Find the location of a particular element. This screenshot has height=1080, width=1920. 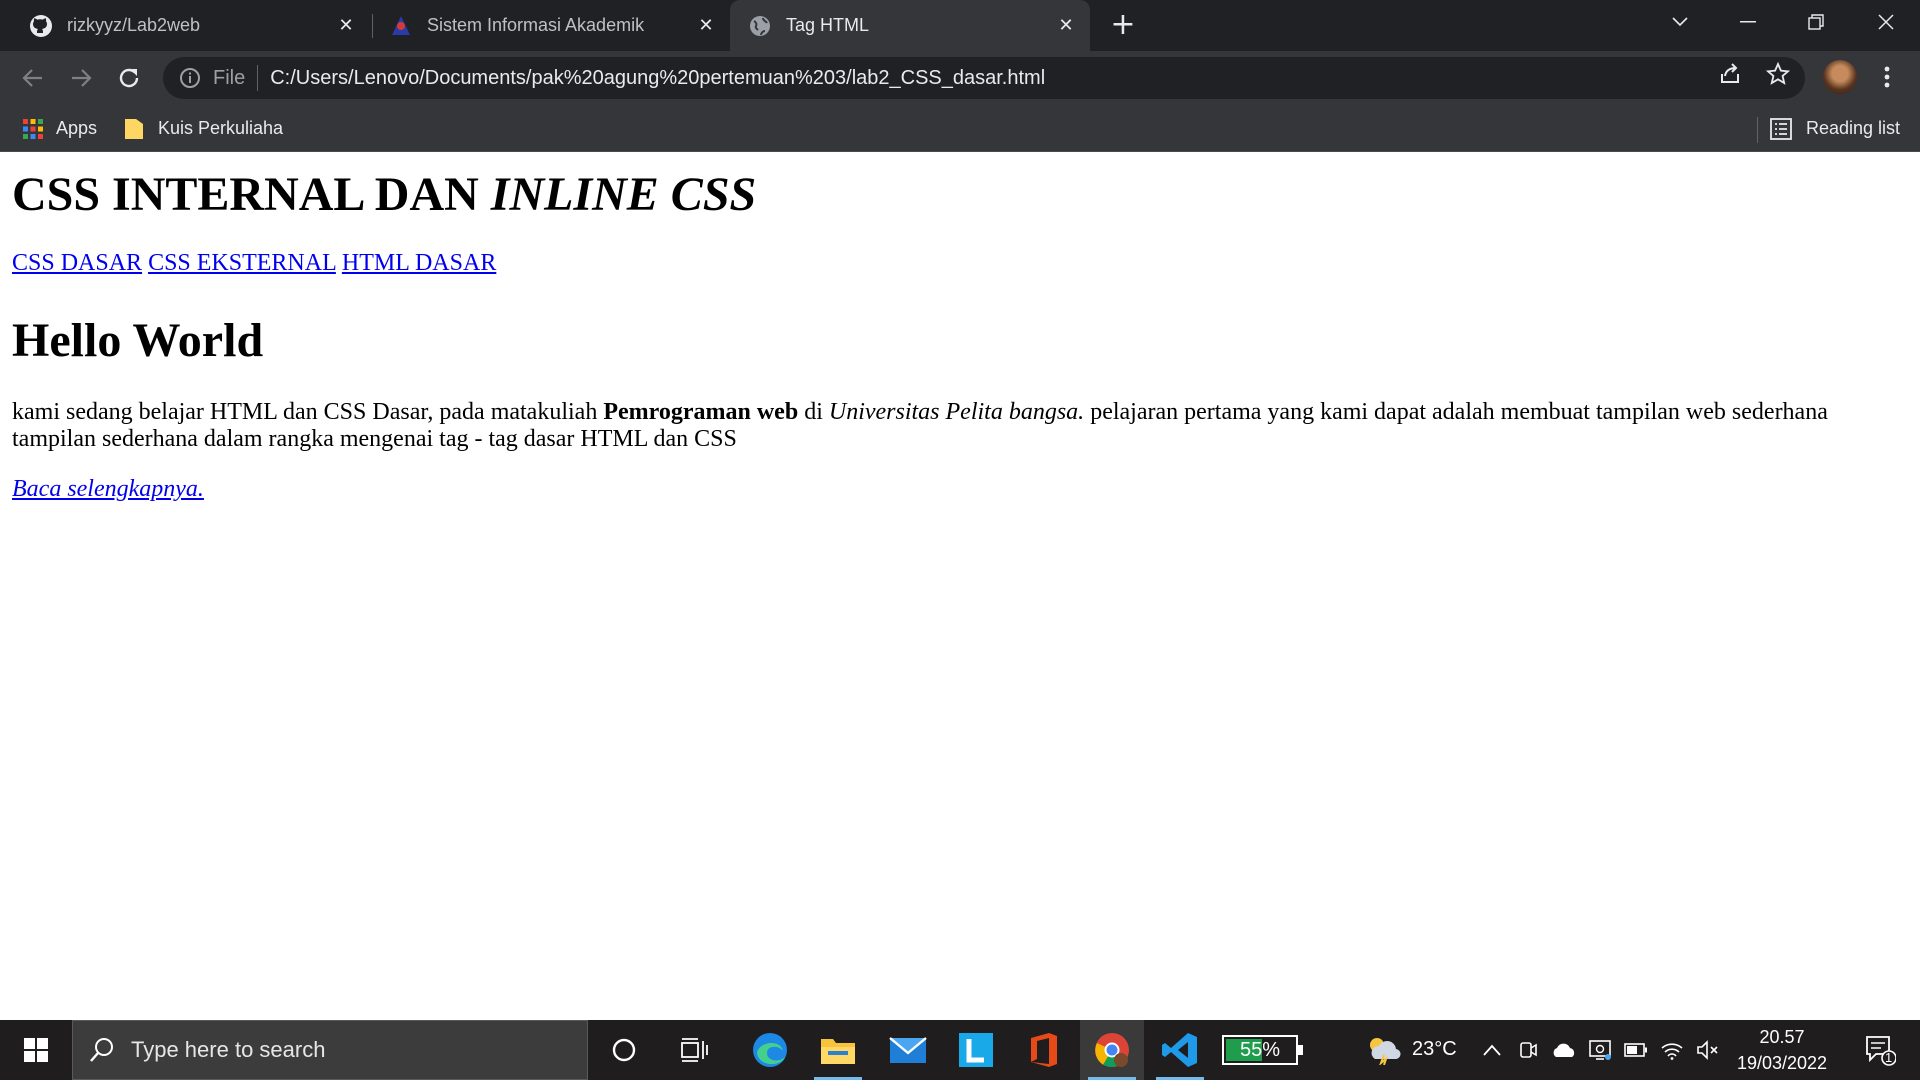

back-button is located at coordinates (33, 78).